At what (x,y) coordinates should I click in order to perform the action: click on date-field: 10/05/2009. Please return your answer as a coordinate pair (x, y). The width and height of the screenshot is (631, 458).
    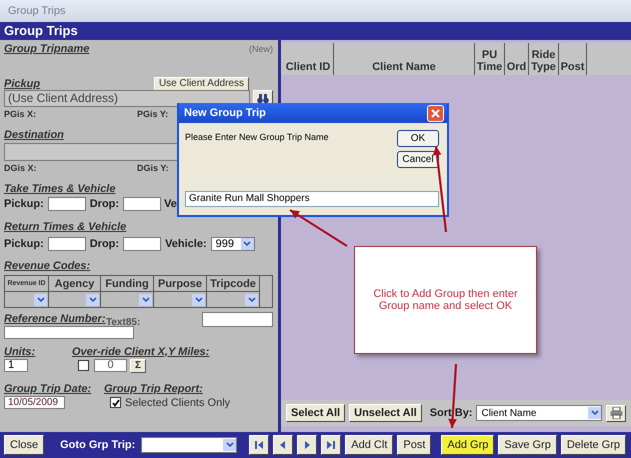
    Looking at the image, I should click on (34, 402).